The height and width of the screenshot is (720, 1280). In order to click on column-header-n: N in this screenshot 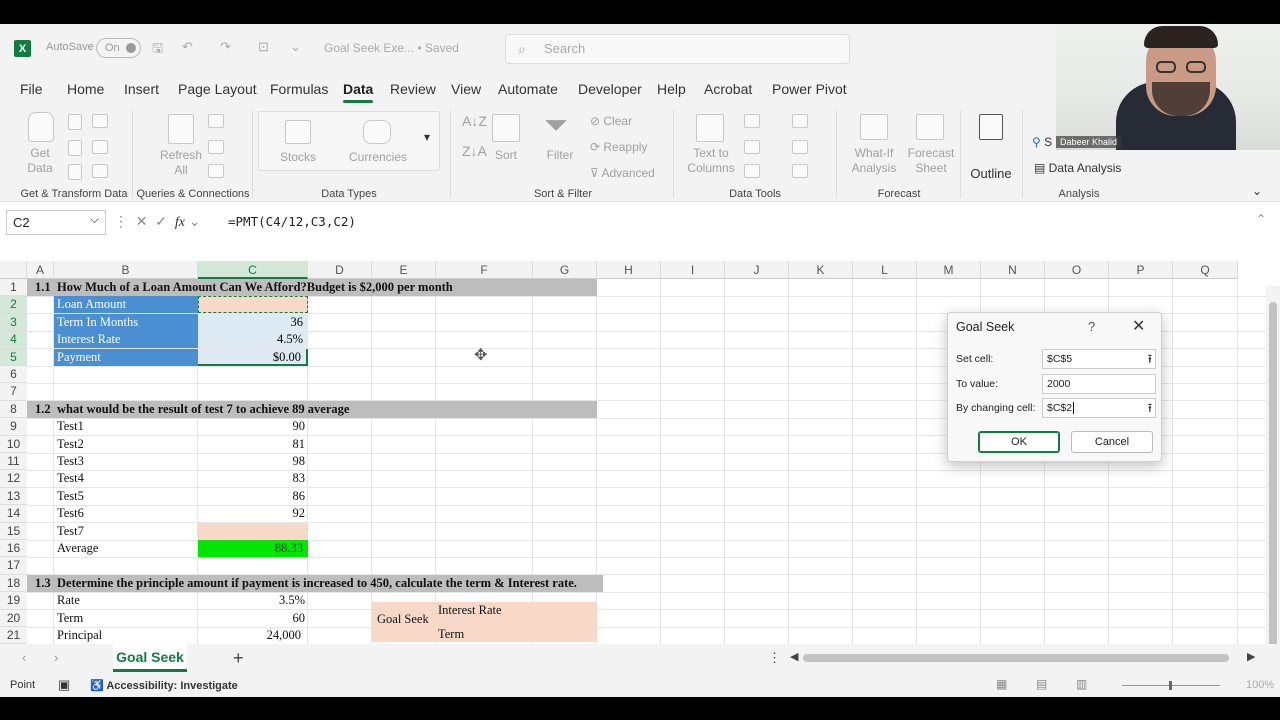, I will do `click(1013, 270)`.